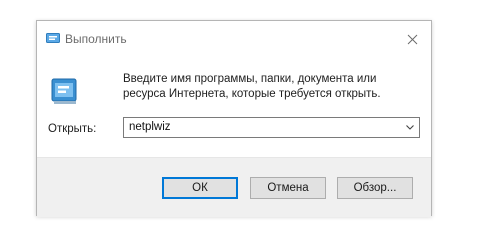 This screenshot has width=480, height=249. Describe the element at coordinates (234, 37) in the screenshot. I see `title-bar: Выполнить` at that location.